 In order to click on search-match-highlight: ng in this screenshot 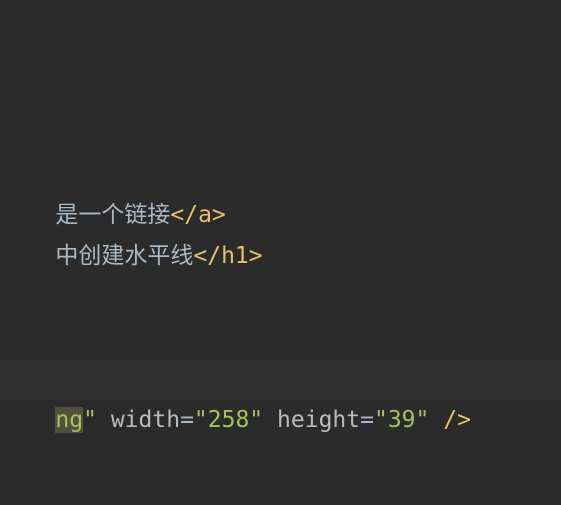, I will do `click(69, 420)`.